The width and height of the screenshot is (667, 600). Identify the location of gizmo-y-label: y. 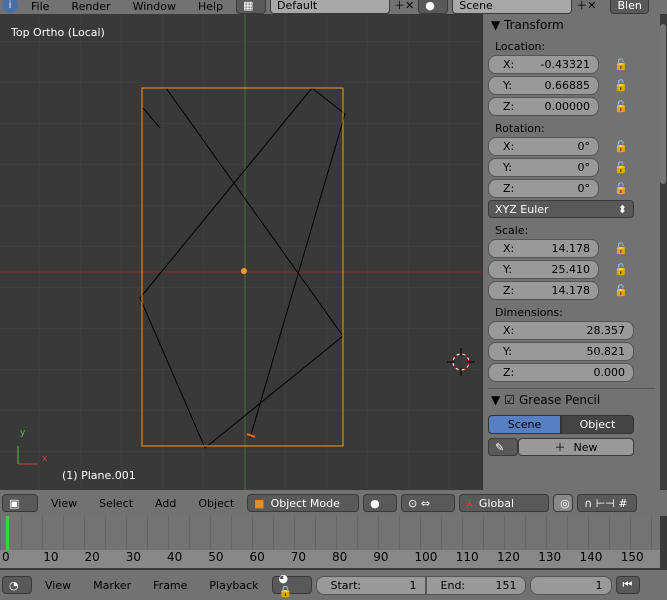
(23, 433).